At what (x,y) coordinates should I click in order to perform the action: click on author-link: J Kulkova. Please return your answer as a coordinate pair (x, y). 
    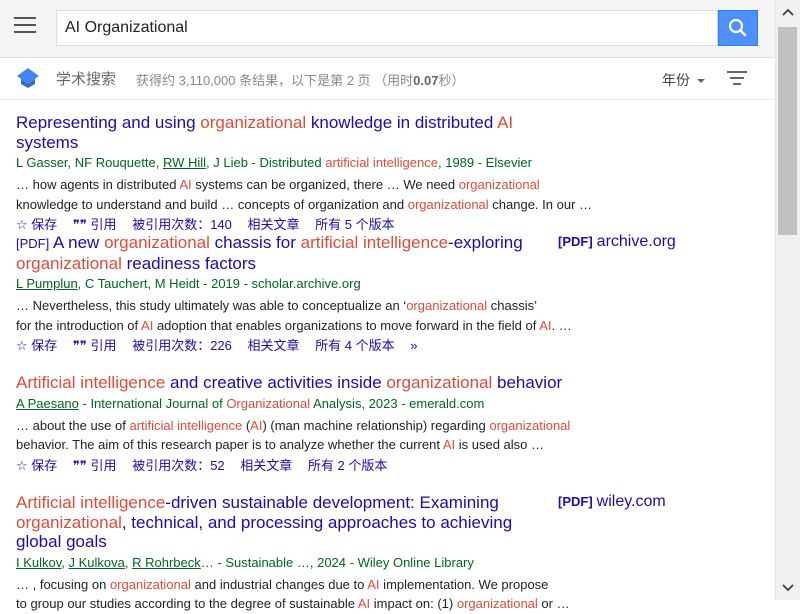
    Looking at the image, I should click on (97, 562).